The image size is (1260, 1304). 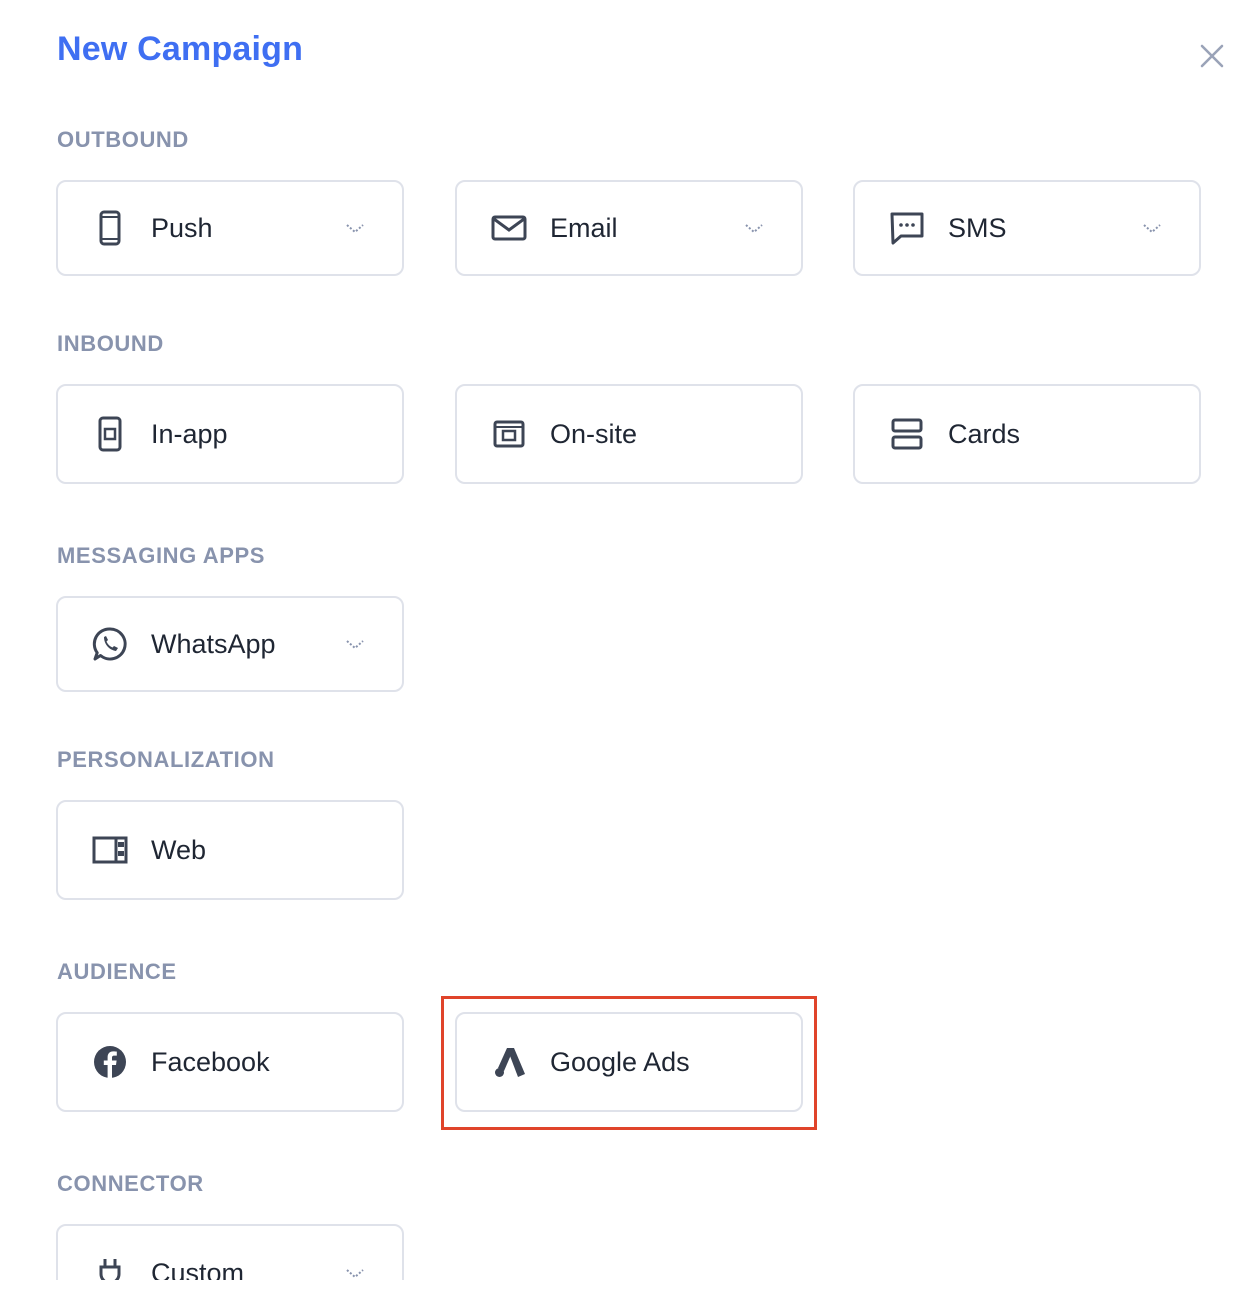 I want to click on campaign-option-label: Push, so click(x=182, y=227).